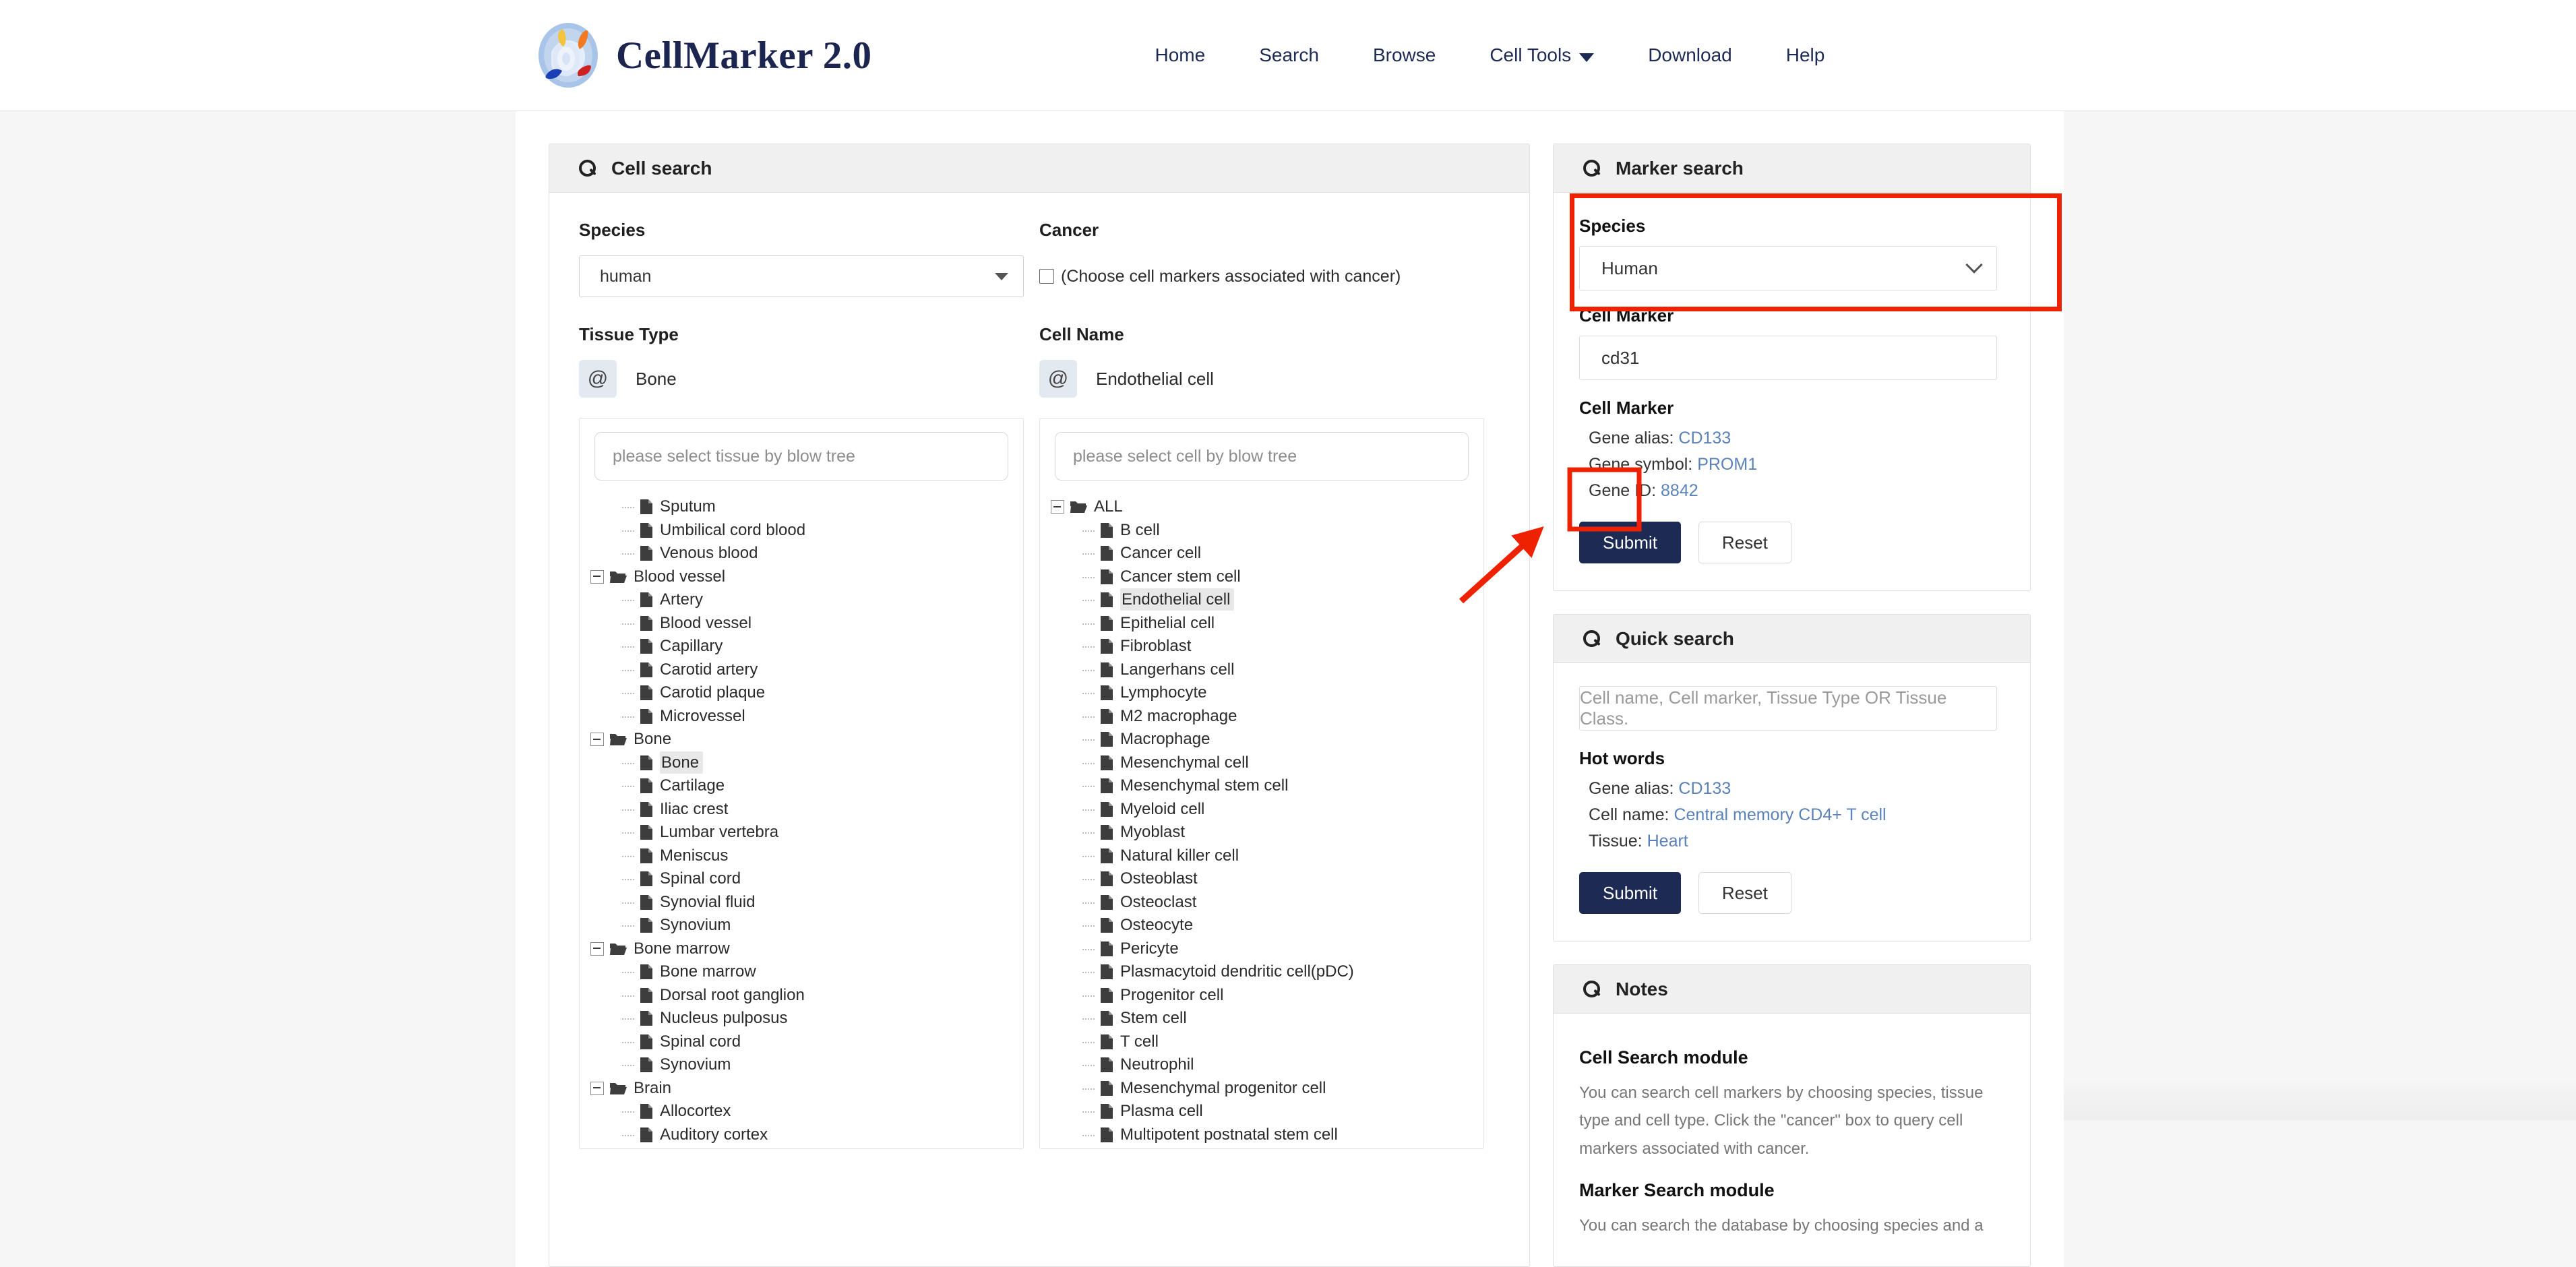  I want to click on marker-reset-button: Reset, so click(1745, 542).